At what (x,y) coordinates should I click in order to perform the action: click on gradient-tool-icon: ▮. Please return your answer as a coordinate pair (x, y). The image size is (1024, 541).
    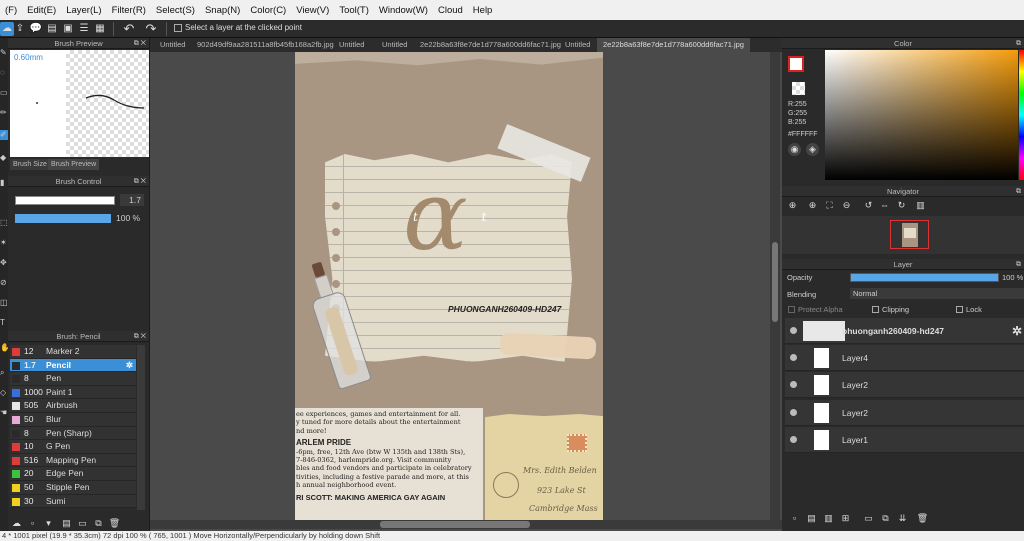
    Looking at the image, I should click on (4, 183).